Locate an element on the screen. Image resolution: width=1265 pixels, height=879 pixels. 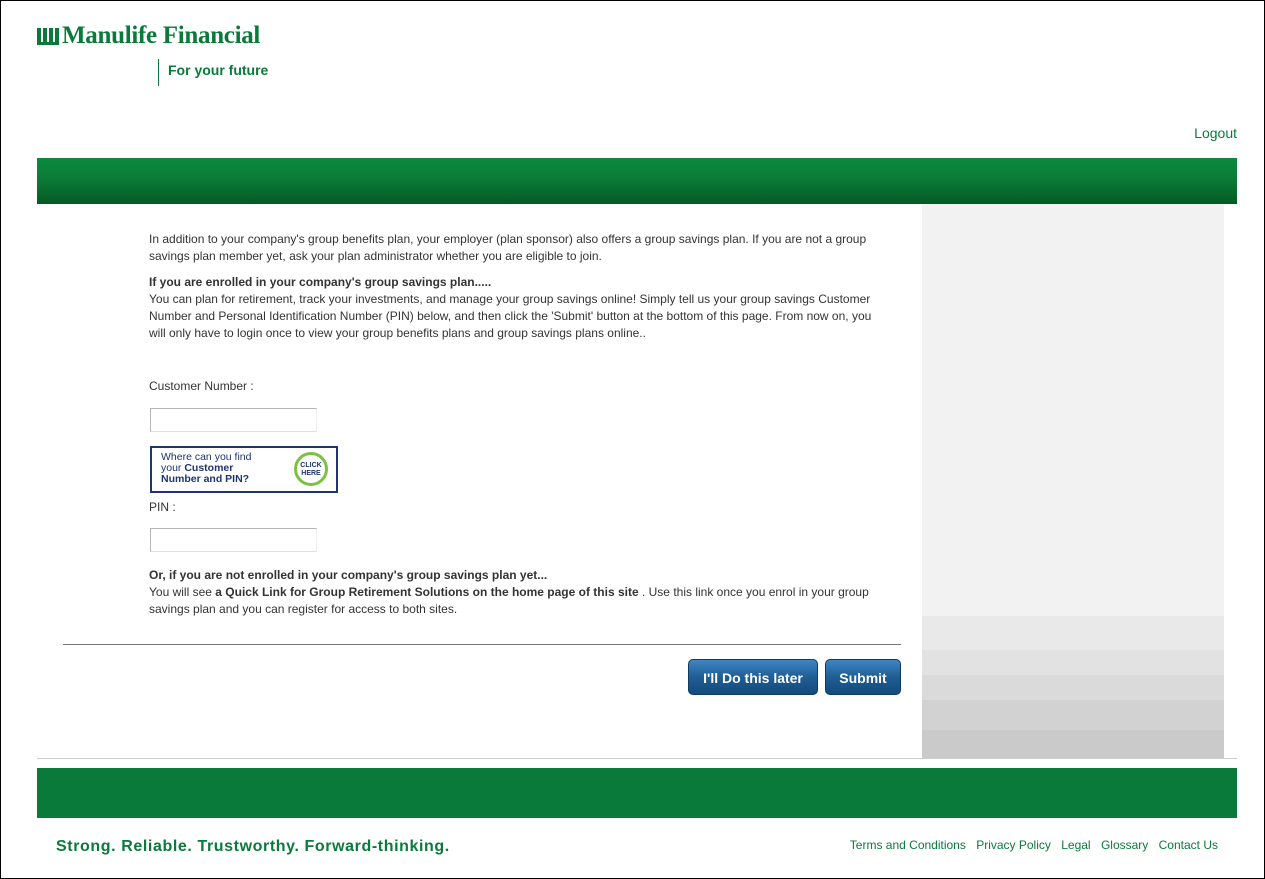
customer-number-label: Customer Number : is located at coordinates (201, 386).